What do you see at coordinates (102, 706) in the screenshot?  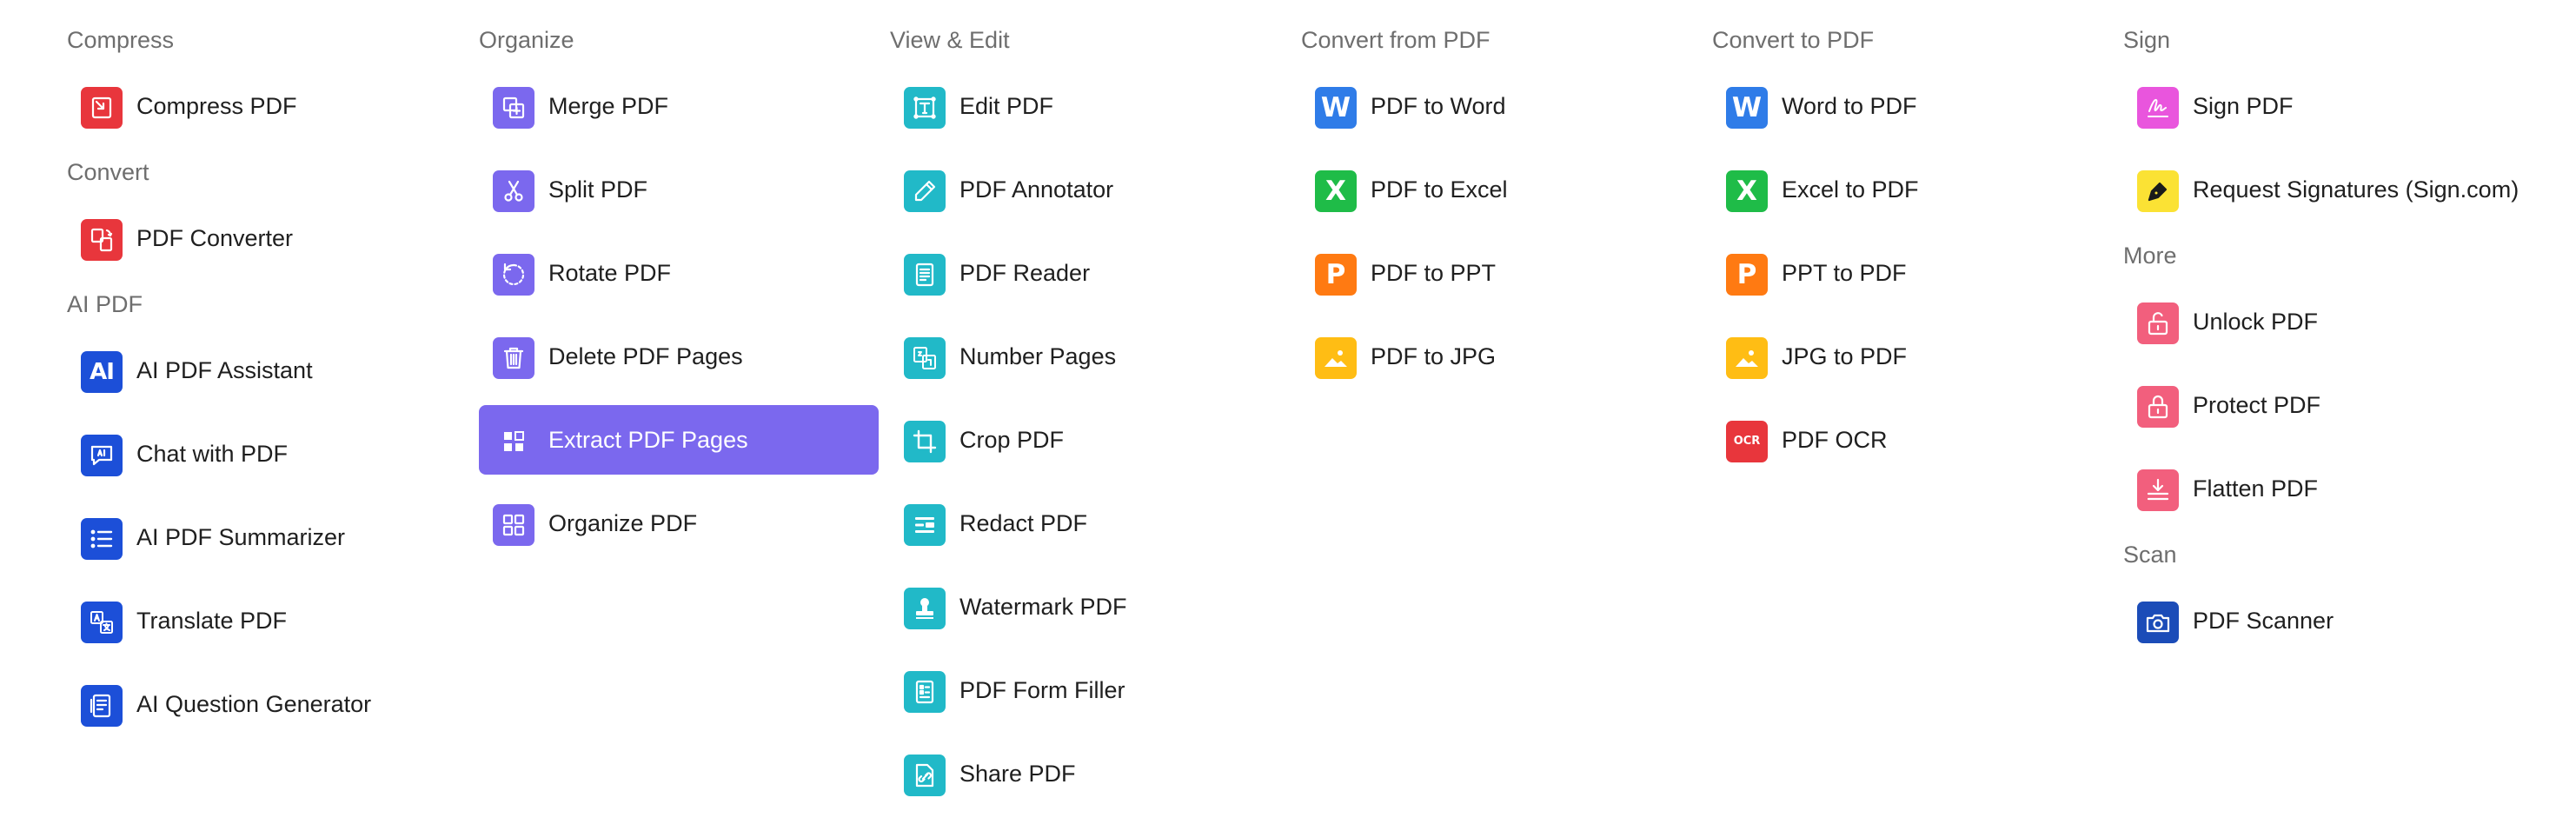 I see `question-icon` at bounding box center [102, 706].